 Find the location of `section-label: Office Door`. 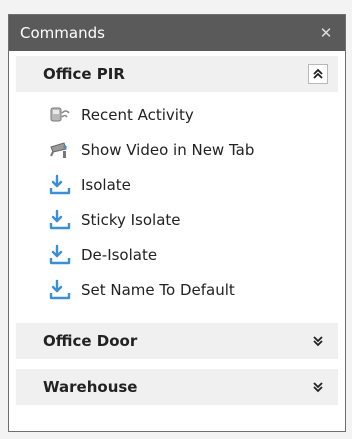

section-label: Office Door is located at coordinates (90, 341).